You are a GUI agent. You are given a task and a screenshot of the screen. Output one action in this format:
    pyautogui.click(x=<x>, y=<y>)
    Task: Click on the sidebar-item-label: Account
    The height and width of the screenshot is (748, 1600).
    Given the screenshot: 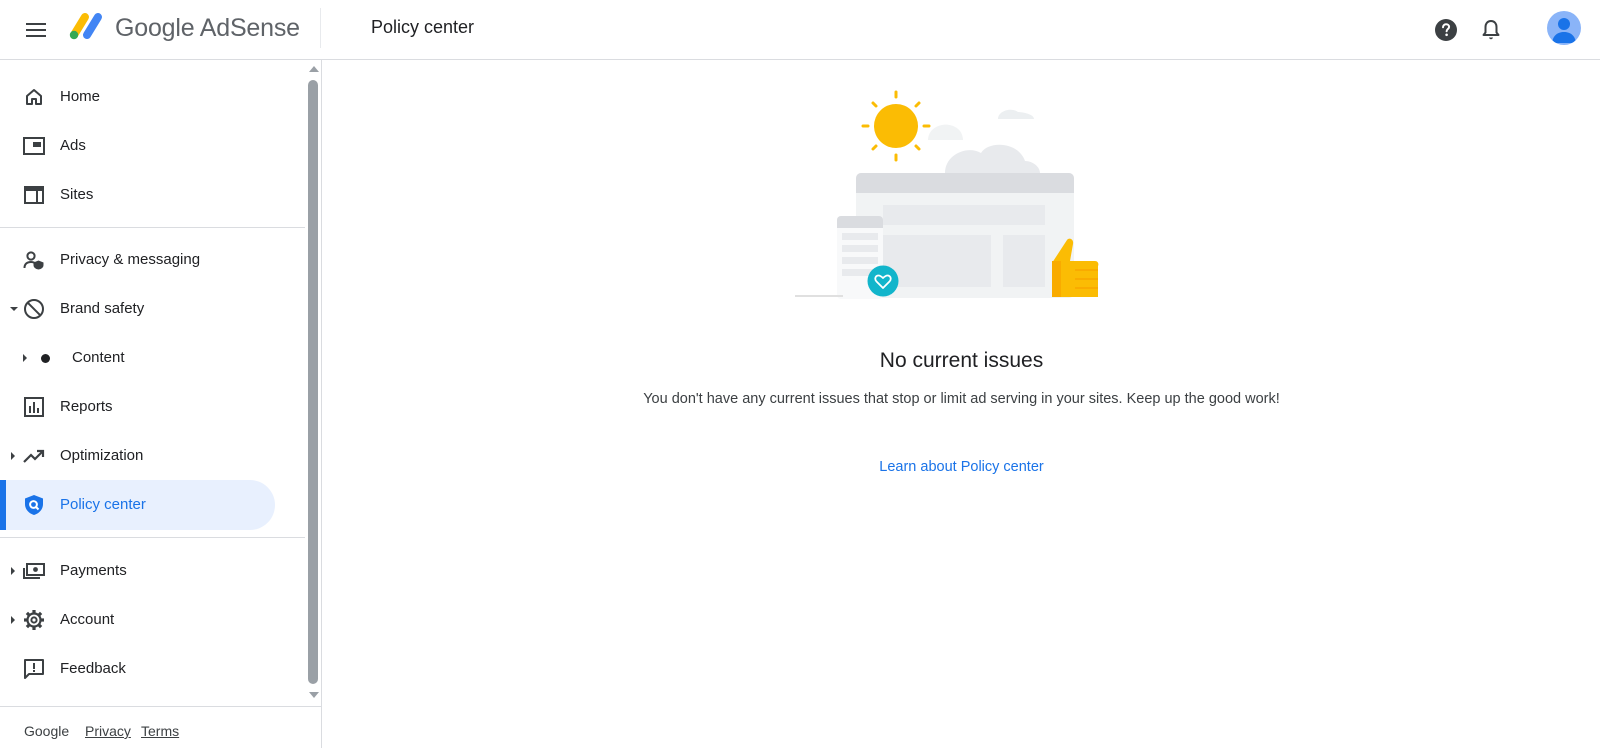 What is the action you would take?
    pyautogui.click(x=87, y=619)
    